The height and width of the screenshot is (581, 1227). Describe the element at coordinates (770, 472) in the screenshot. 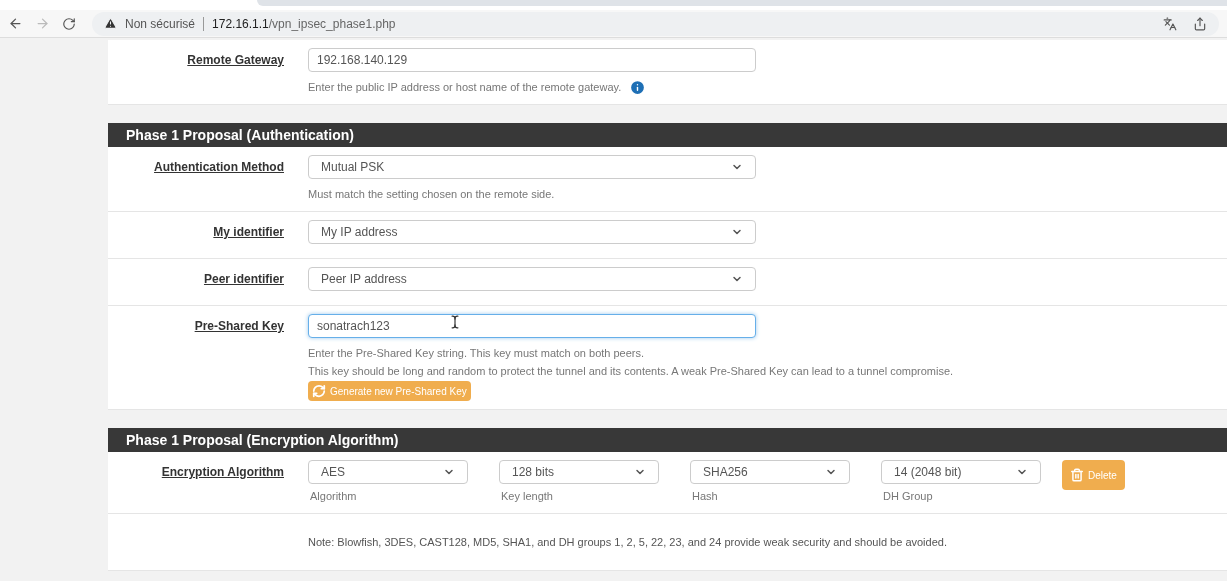

I see `dropdown: SHA256` at that location.